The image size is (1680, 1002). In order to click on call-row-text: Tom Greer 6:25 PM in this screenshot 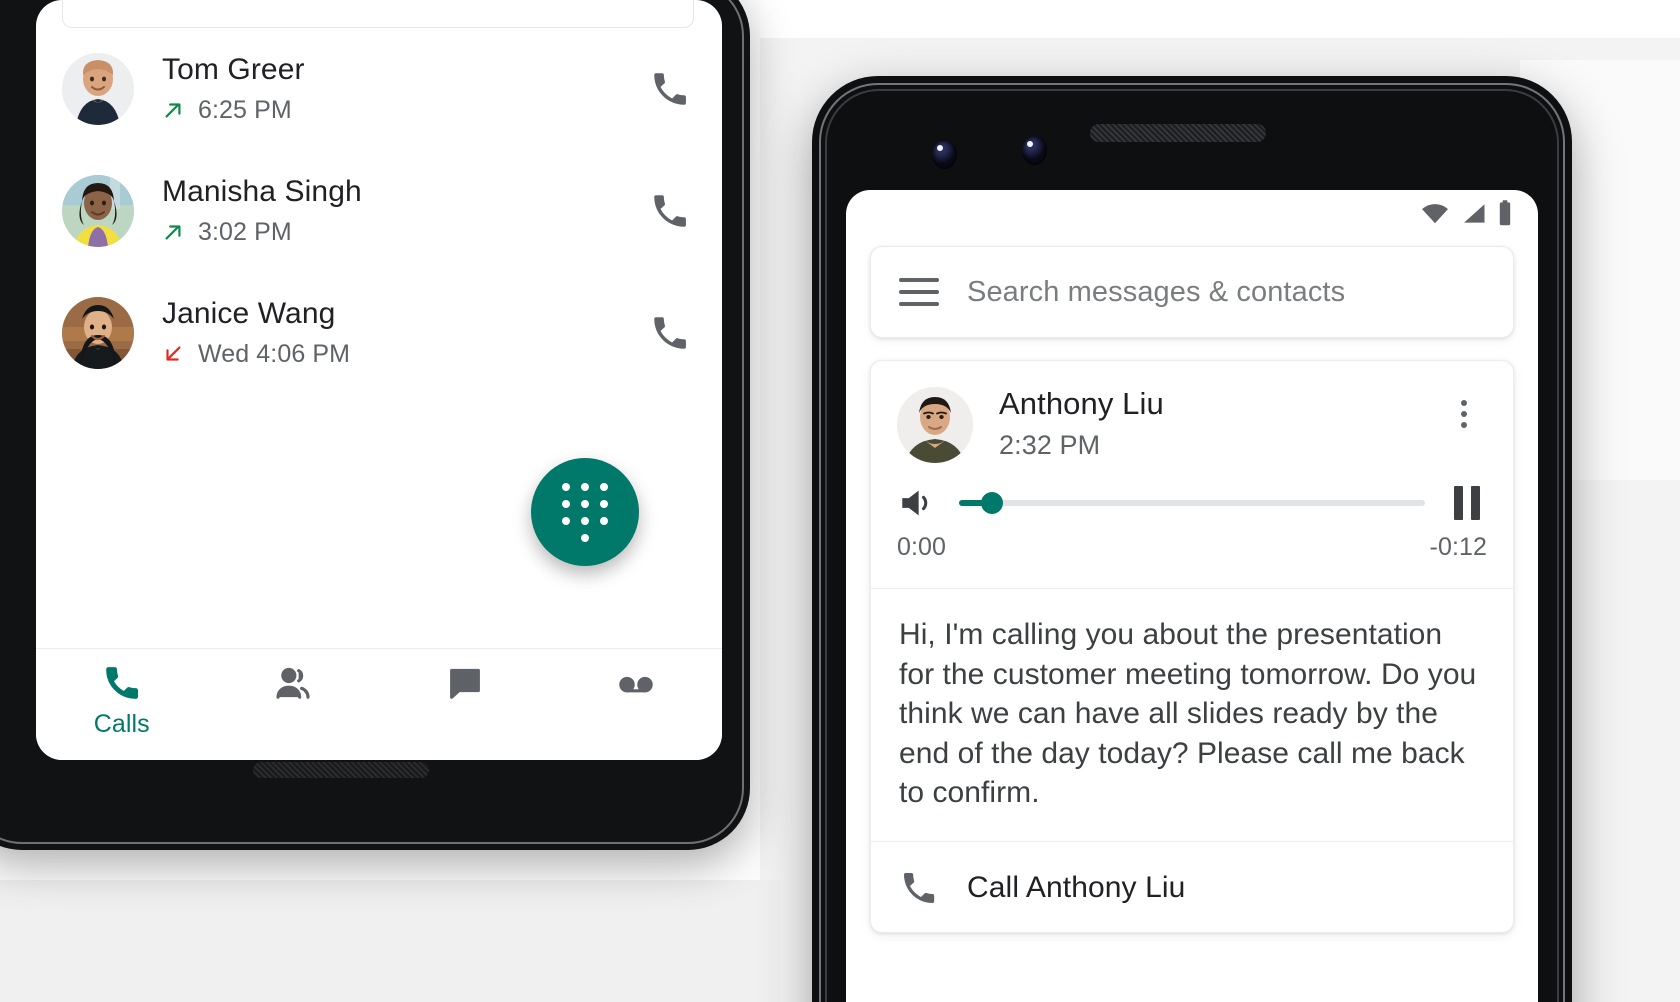, I will do `click(403, 89)`.